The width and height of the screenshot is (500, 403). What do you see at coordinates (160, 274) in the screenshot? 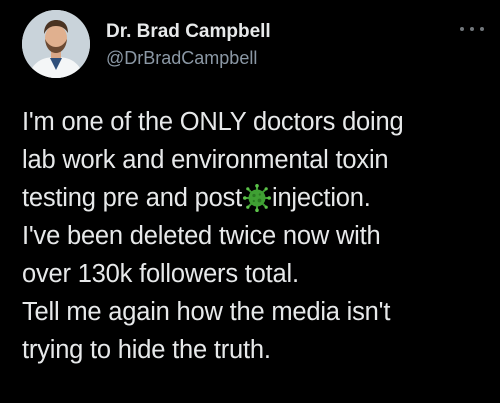
I see `tweet-line: over 130k followers total.` at bounding box center [160, 274].